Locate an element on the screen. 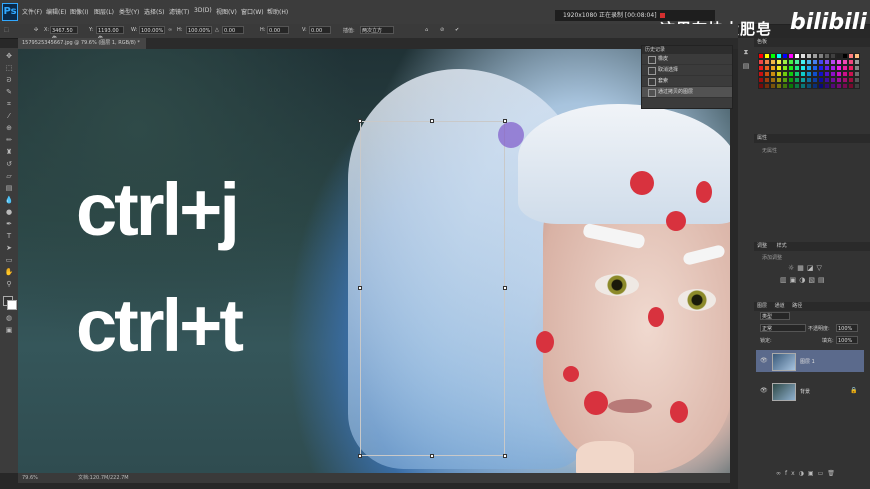 Image resolution: width=870 pixels, height=489 pixels. menu-type: 类型(Y) is located at coordinates (129, 11).